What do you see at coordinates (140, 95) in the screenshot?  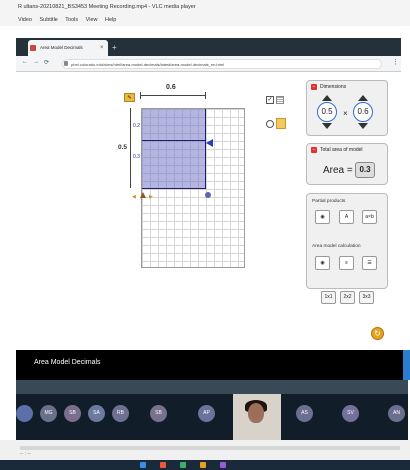 I see `width-ruler-tick-left` at bounding box center [140, 95].